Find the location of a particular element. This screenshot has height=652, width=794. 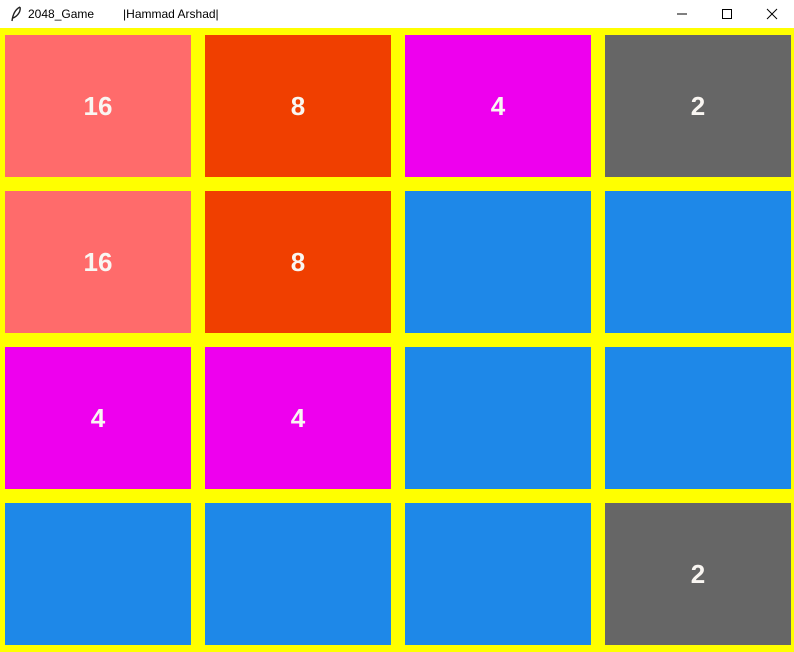

minimize-icon is located at coordinates (681, 14).